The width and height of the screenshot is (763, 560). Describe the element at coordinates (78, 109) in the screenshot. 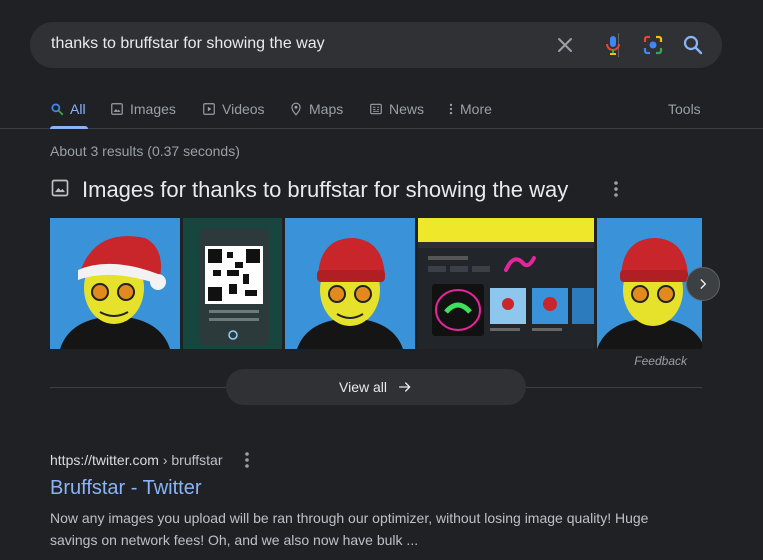

I see `tab-label: All` at that location.